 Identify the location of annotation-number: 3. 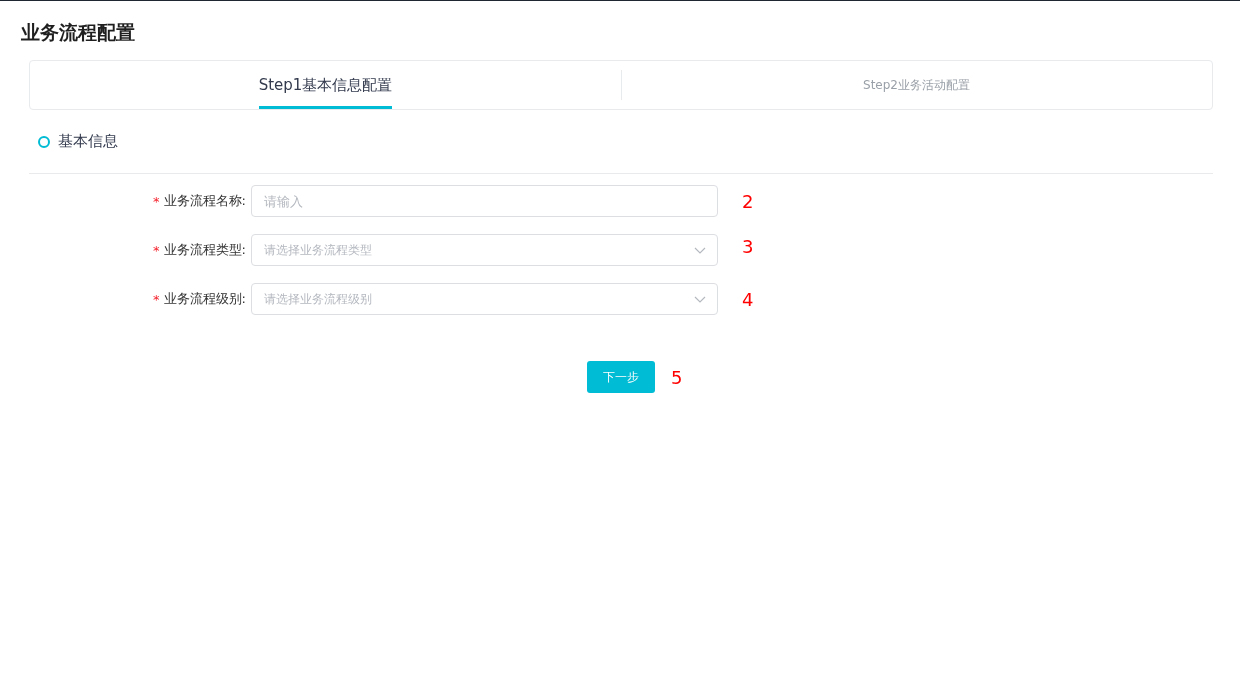
(748, 246).